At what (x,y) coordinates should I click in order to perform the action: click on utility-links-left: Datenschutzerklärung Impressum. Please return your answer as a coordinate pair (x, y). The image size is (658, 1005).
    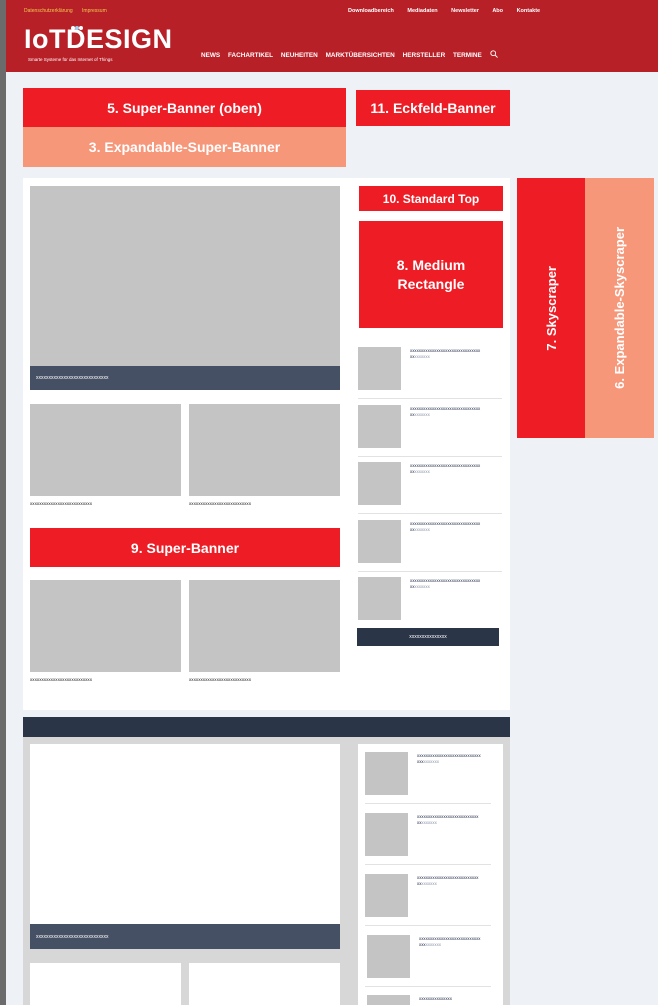
    Looking at the image, I should click on (69, 11).